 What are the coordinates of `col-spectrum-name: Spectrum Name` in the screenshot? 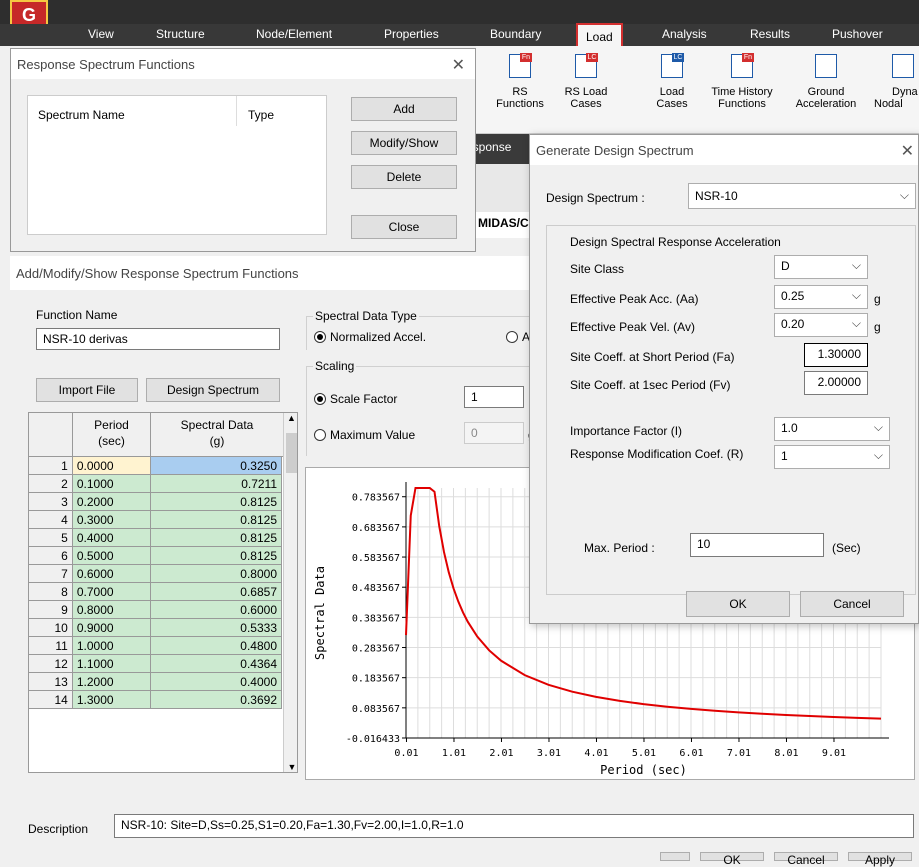 It's located at (81, 115).